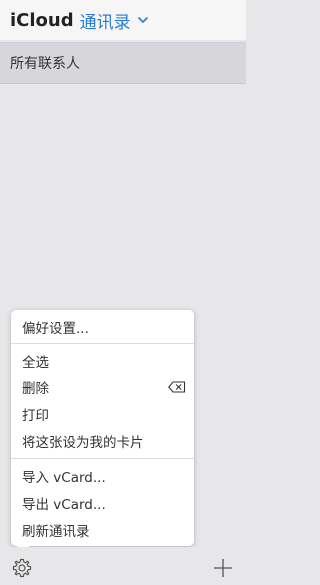  What do you see at coordinates (22, 568) in the screenshot?
I see `gear-icon` at bounding box center [22, 568].